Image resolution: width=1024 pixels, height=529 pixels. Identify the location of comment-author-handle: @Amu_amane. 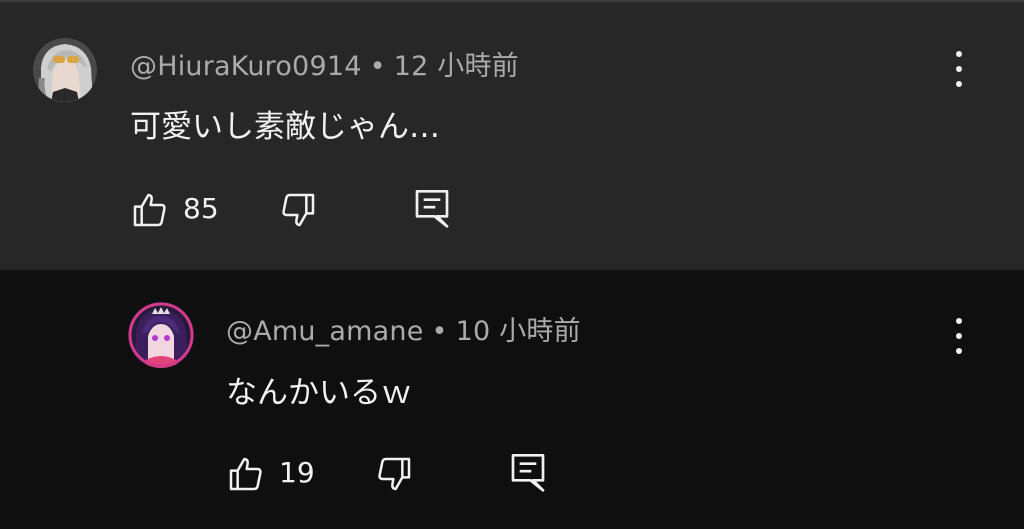
(325, 331).